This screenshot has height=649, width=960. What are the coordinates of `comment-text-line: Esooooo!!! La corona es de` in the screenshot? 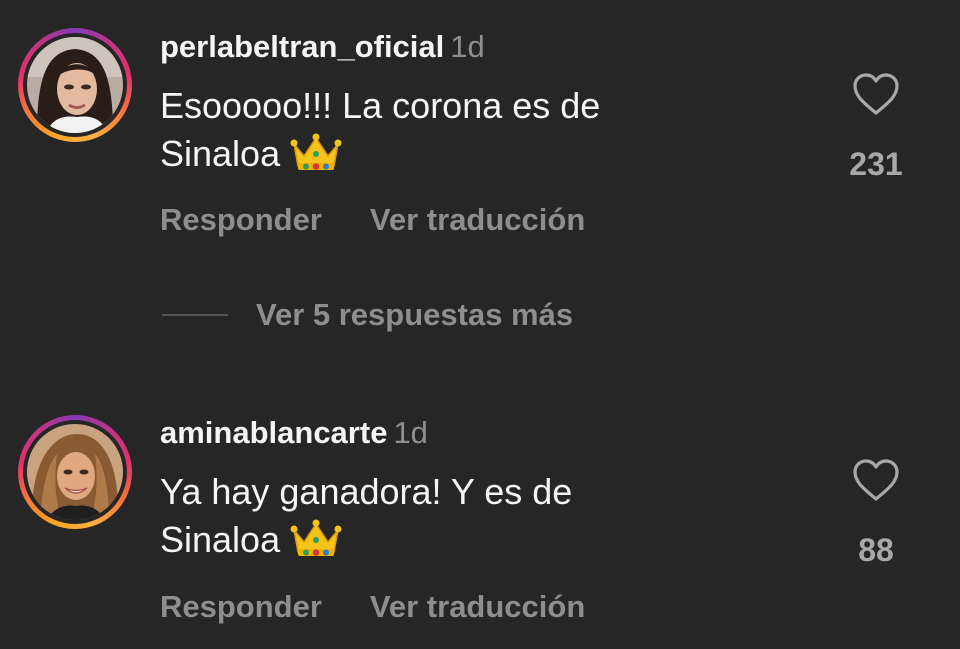 It's located at (380, 105).